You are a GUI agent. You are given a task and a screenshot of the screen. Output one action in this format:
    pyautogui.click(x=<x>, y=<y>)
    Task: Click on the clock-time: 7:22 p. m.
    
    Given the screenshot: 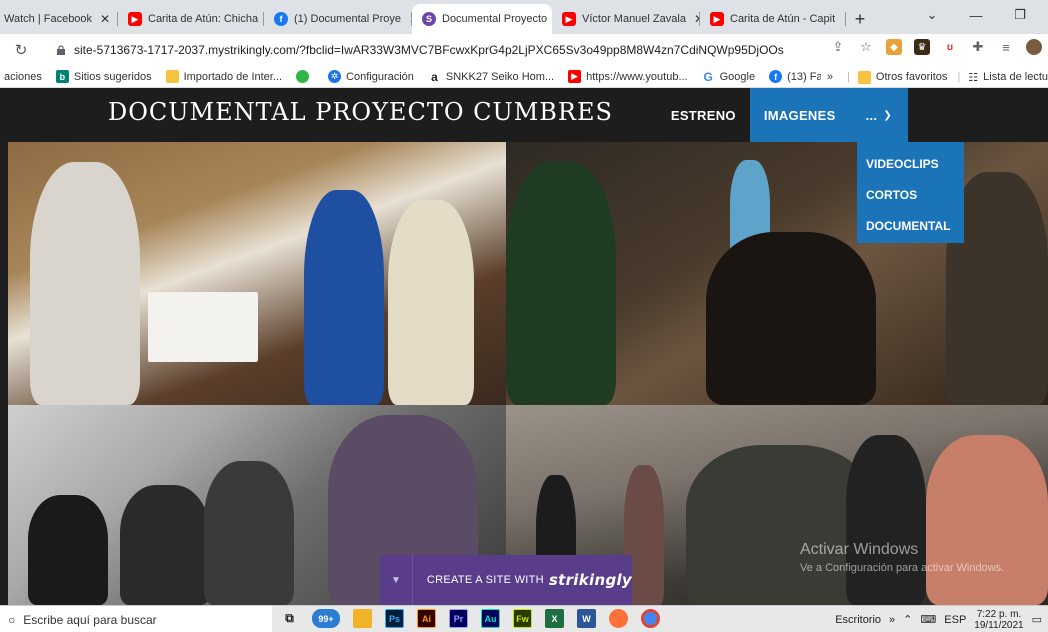 What is the action you would take?
    pyautogui.click(x=999, y=614)
    